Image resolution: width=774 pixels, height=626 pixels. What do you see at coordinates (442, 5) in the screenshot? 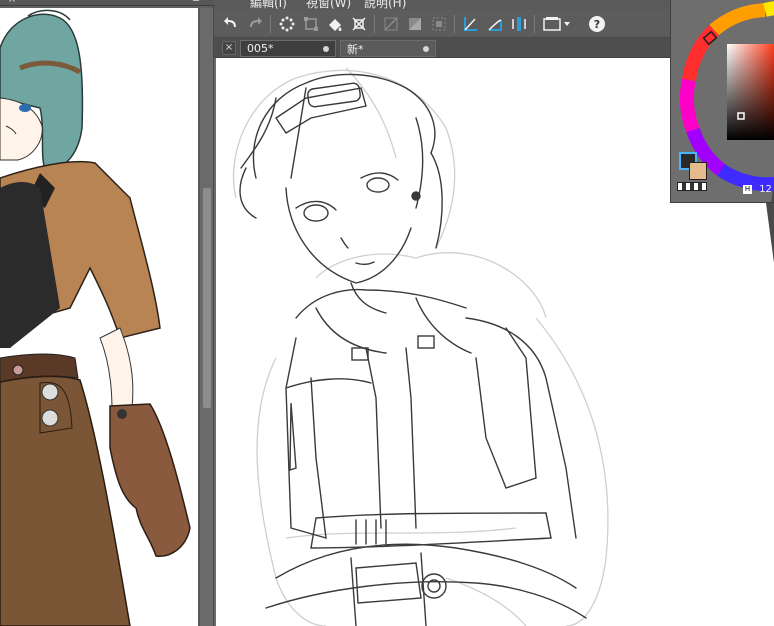
I see `menubar: 編輯(I) 視窗(W) 說明(H)` at bounding box center [442, 5].